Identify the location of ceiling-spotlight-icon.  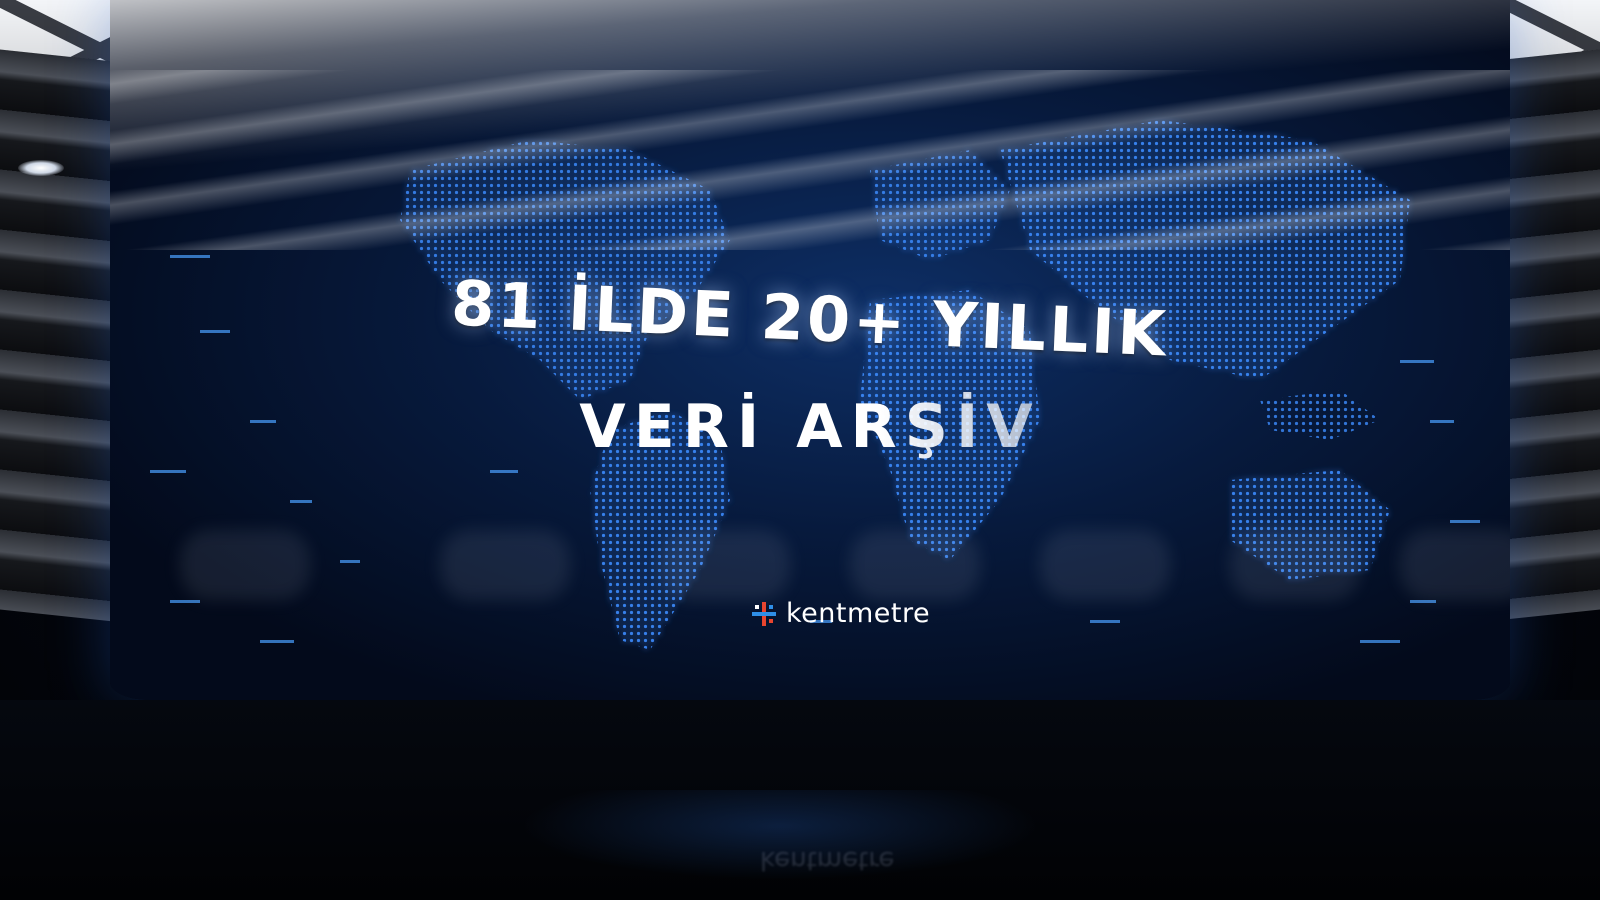
(41, 168).